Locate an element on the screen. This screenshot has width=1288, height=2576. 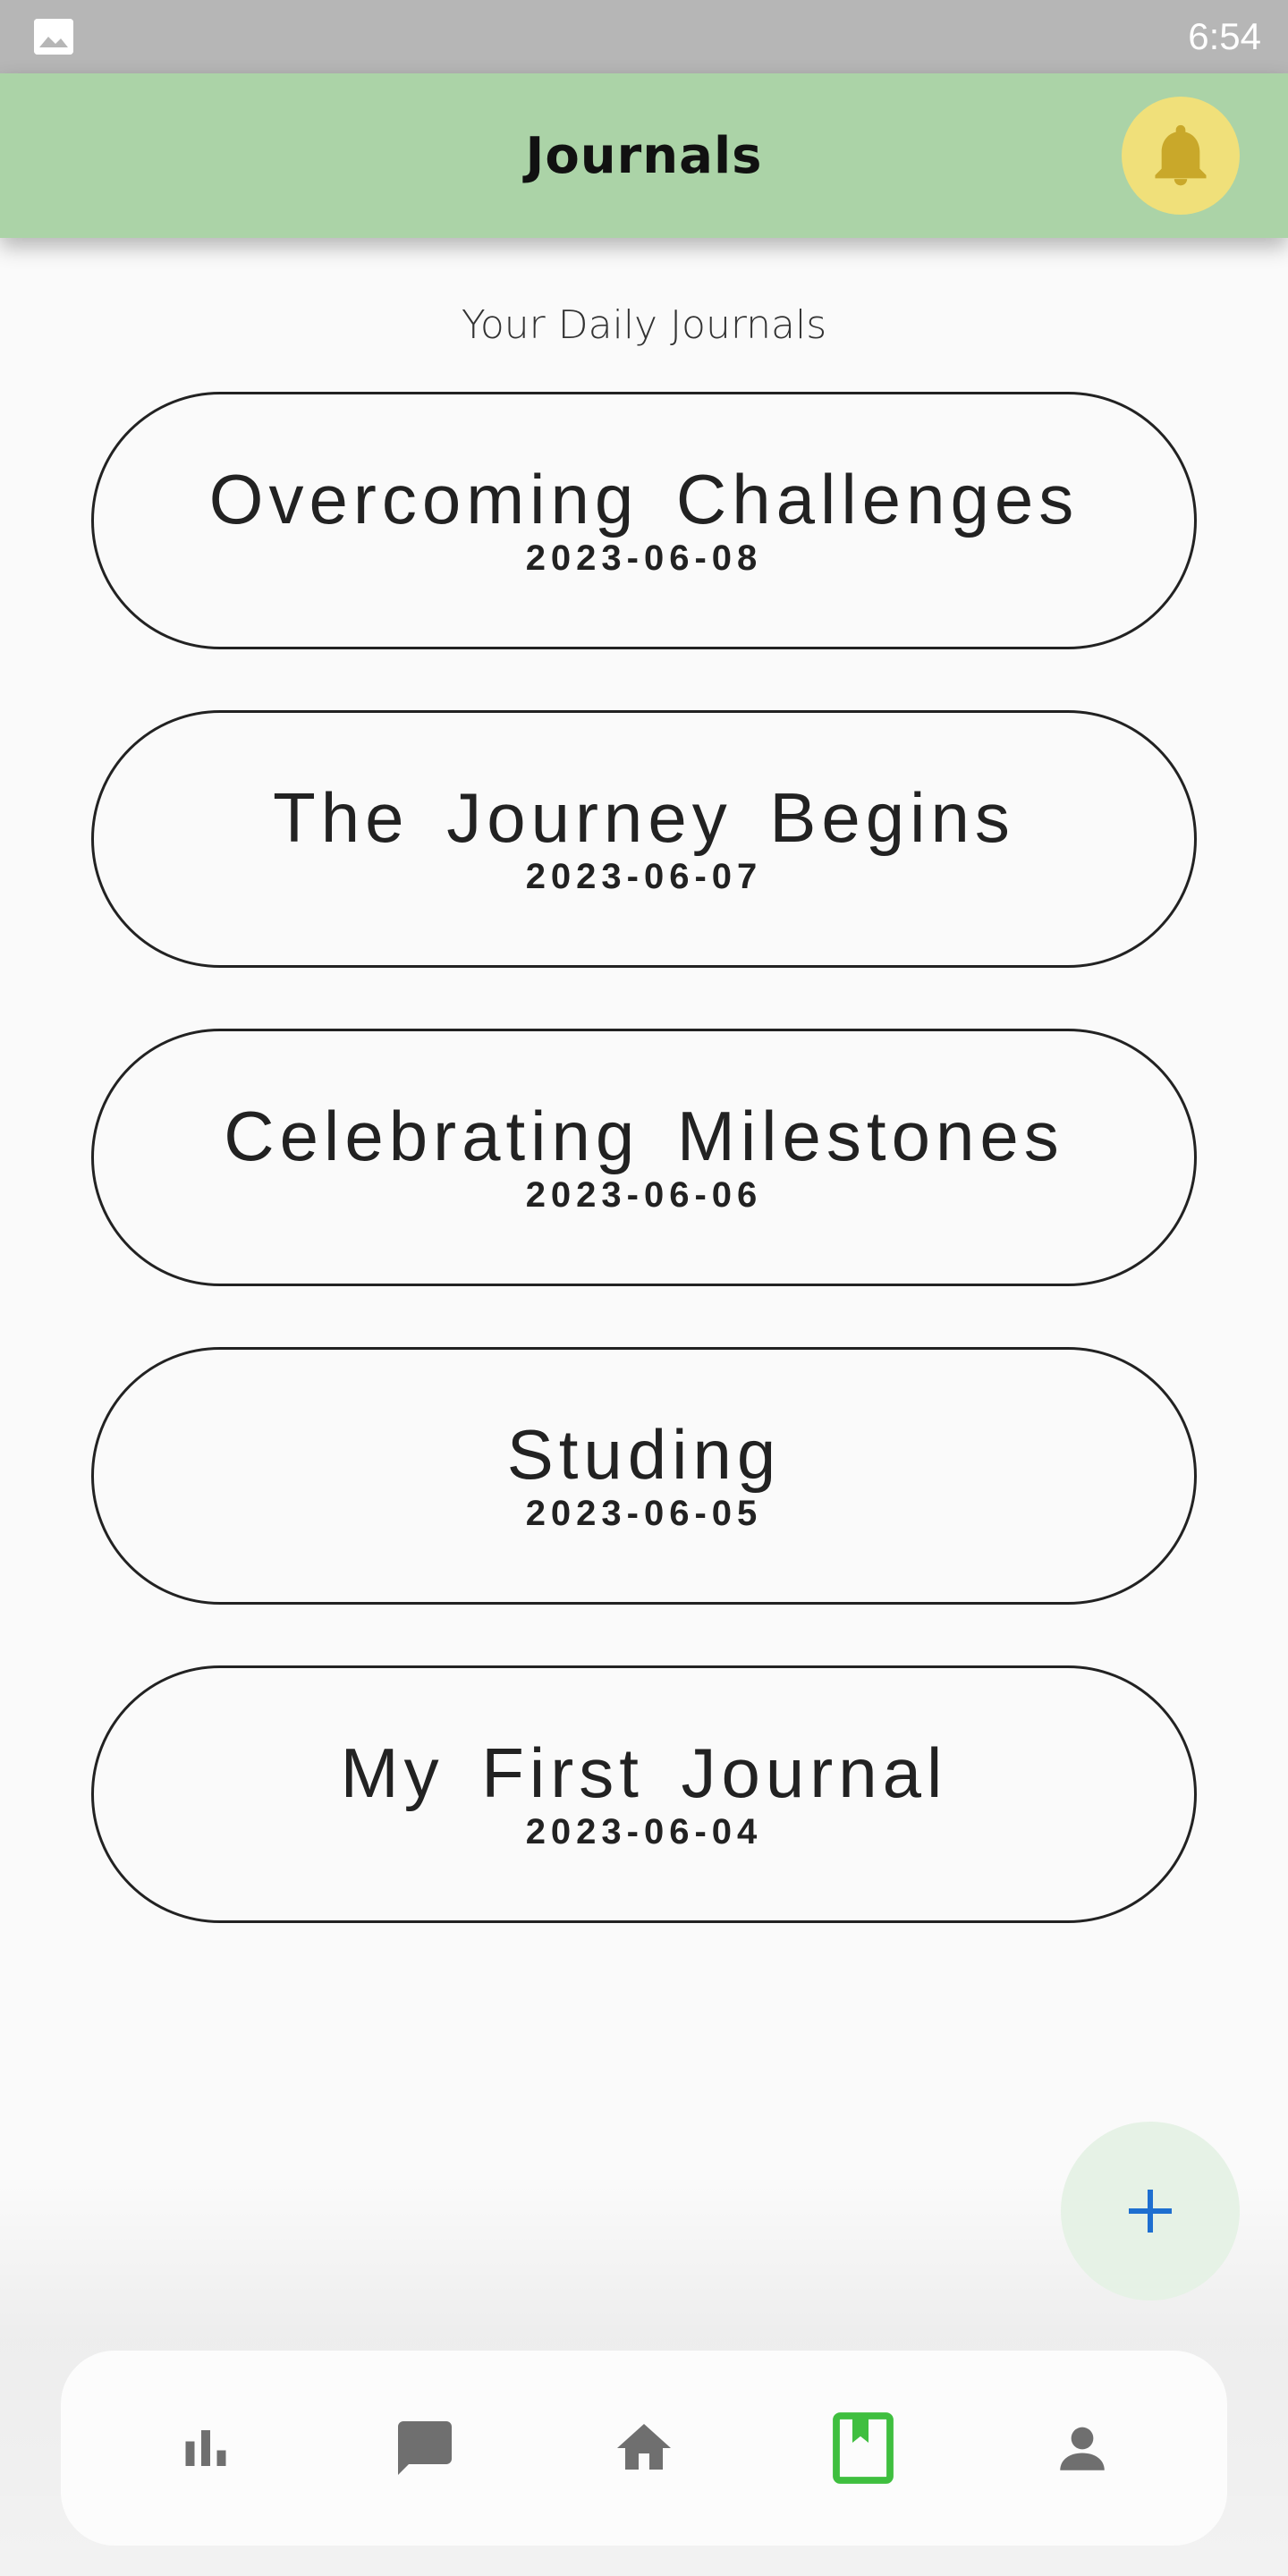
notifications-button is located at coordinates (1181, 156).